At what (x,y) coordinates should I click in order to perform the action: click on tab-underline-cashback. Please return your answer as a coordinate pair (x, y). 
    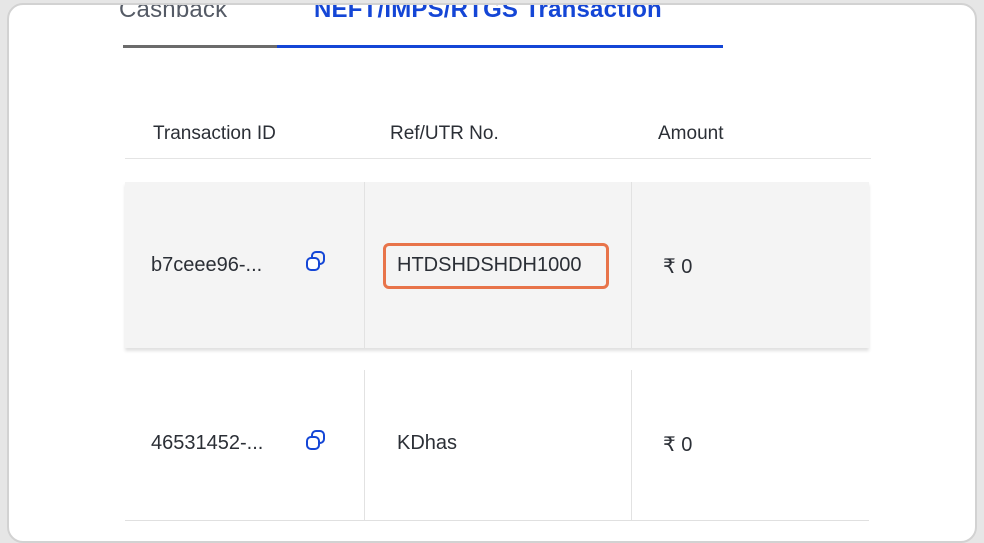
    Looking at the image, I should click on (200, 46).